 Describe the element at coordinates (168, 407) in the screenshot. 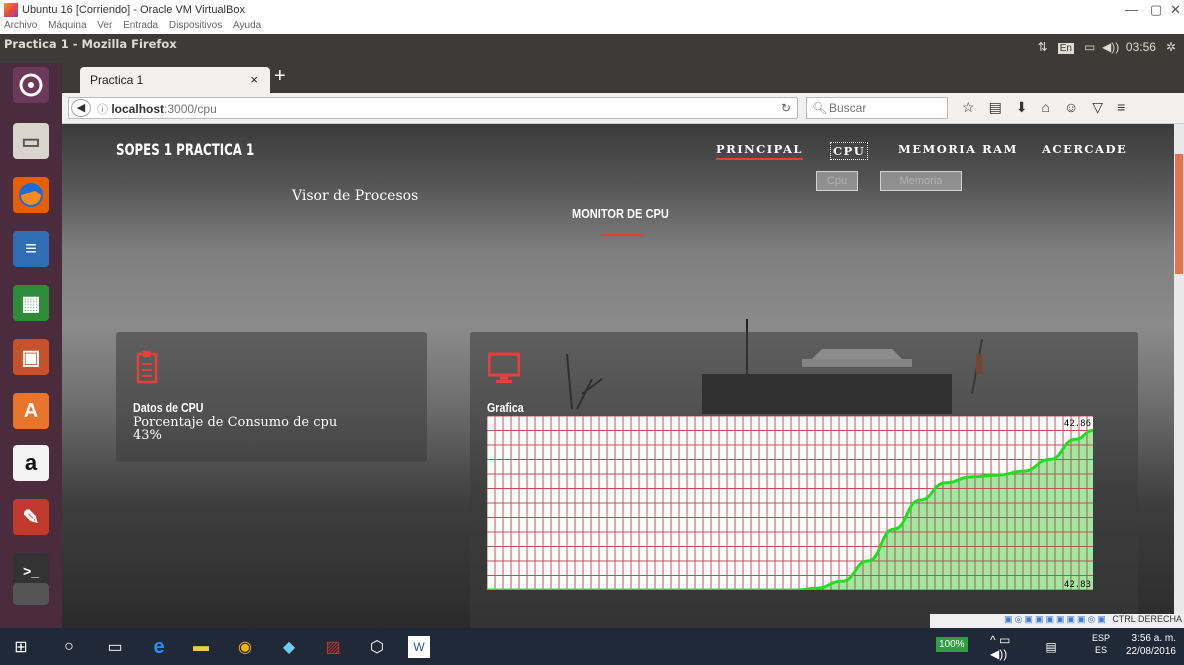

I see `cpu-data-title: Datos de CPU` at that location.